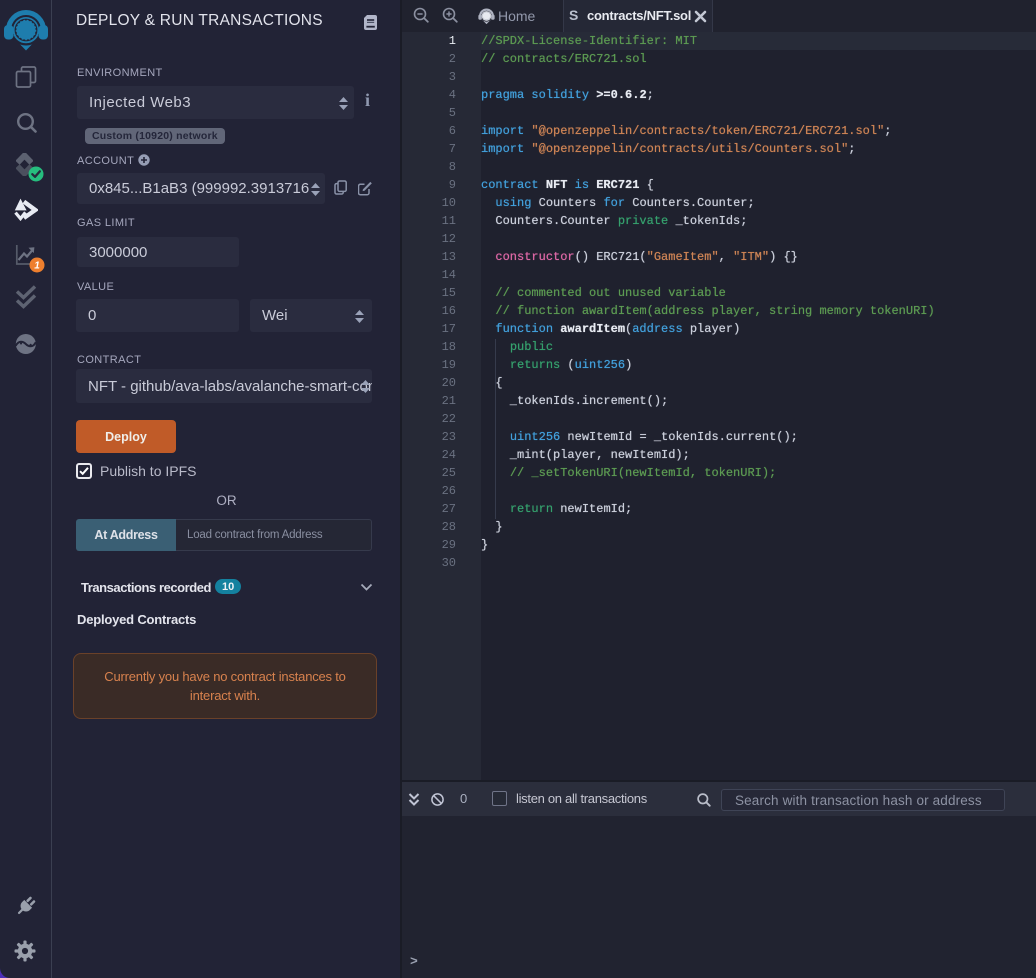  What do you see at coordinates (37, 265) in the screenshot?
I see `svg-text: 1` at bounding box center [37, 265].